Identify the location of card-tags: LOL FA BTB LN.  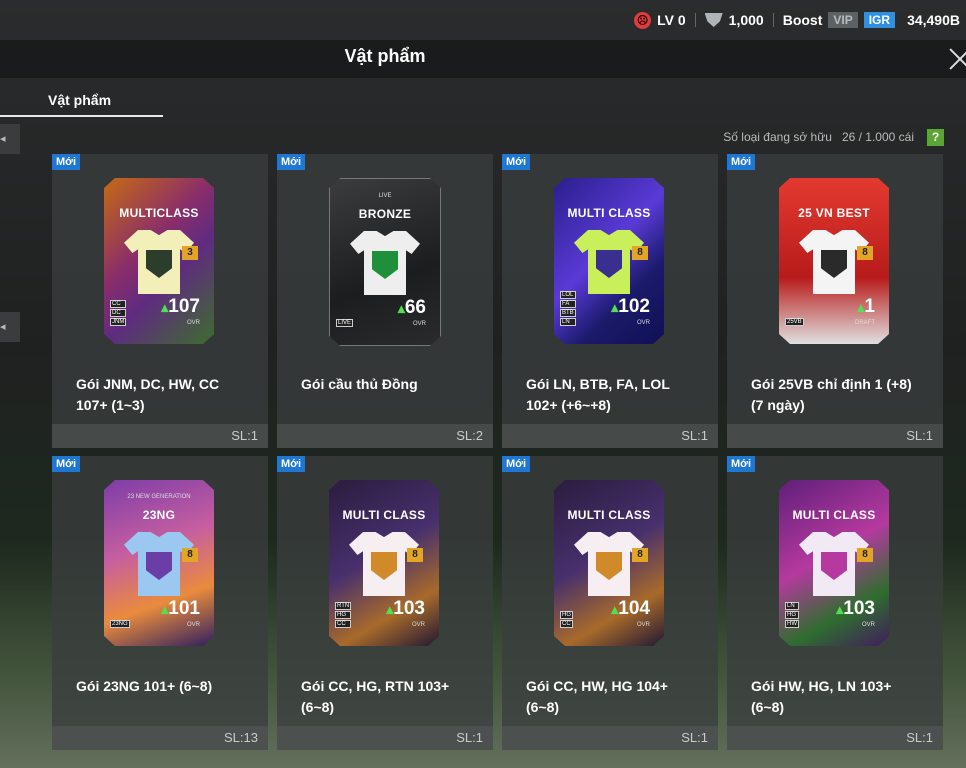
(568, 308).